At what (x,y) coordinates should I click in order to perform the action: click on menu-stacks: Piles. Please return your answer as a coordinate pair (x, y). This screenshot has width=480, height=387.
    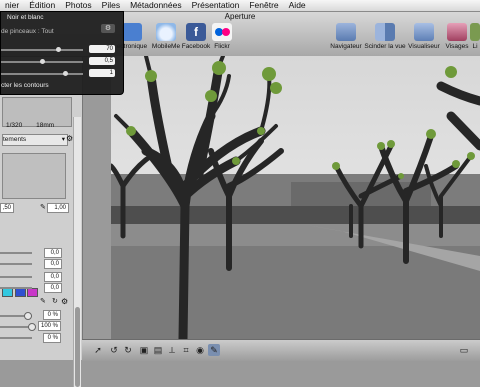
    Looking at the image, I should click on (111, 5).